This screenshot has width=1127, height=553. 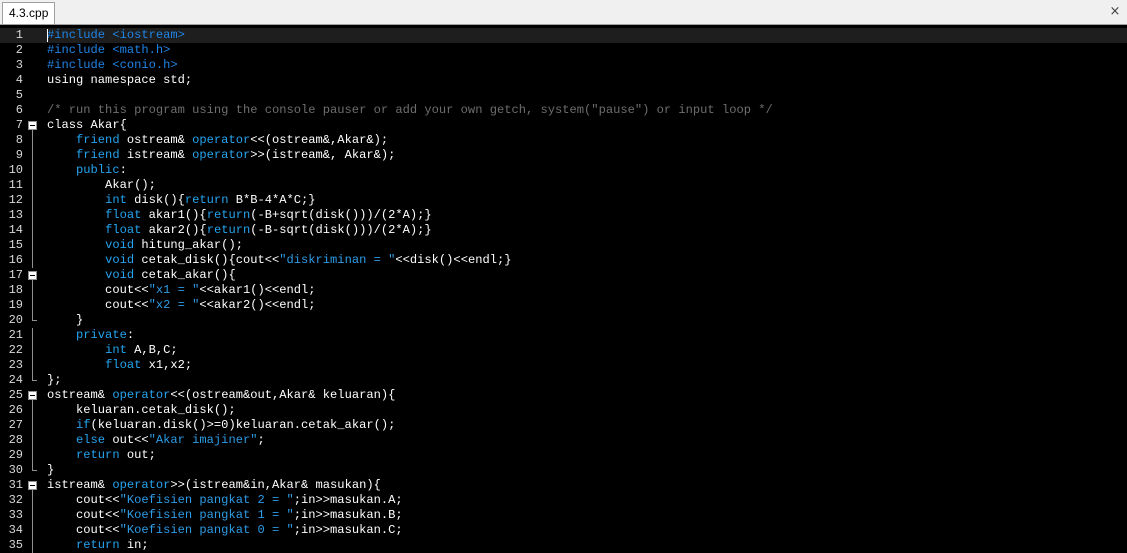 I want to click on code-line: 10 public:, so click(x=563, y=170).